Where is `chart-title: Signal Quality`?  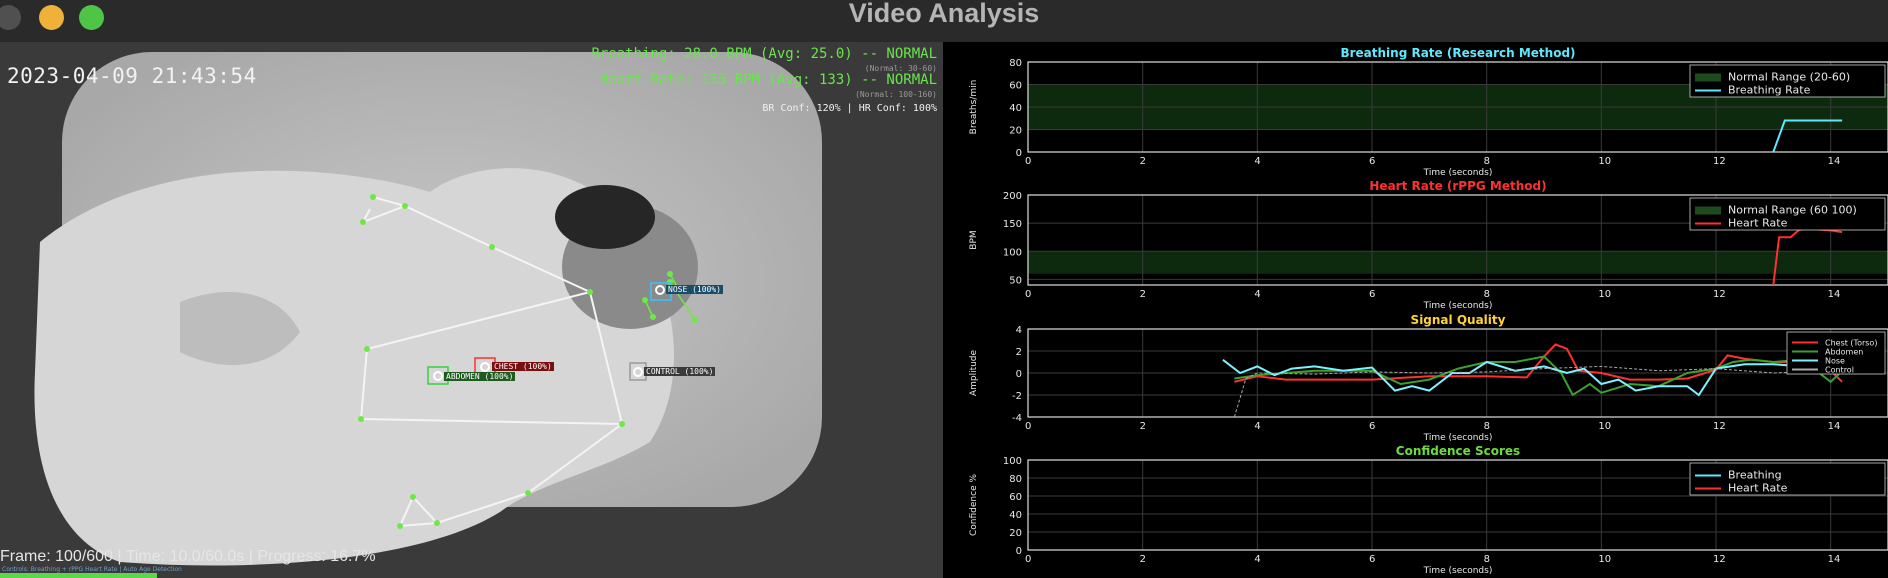
chart-title: Signal Quality is located at coordinates (1458, 320).